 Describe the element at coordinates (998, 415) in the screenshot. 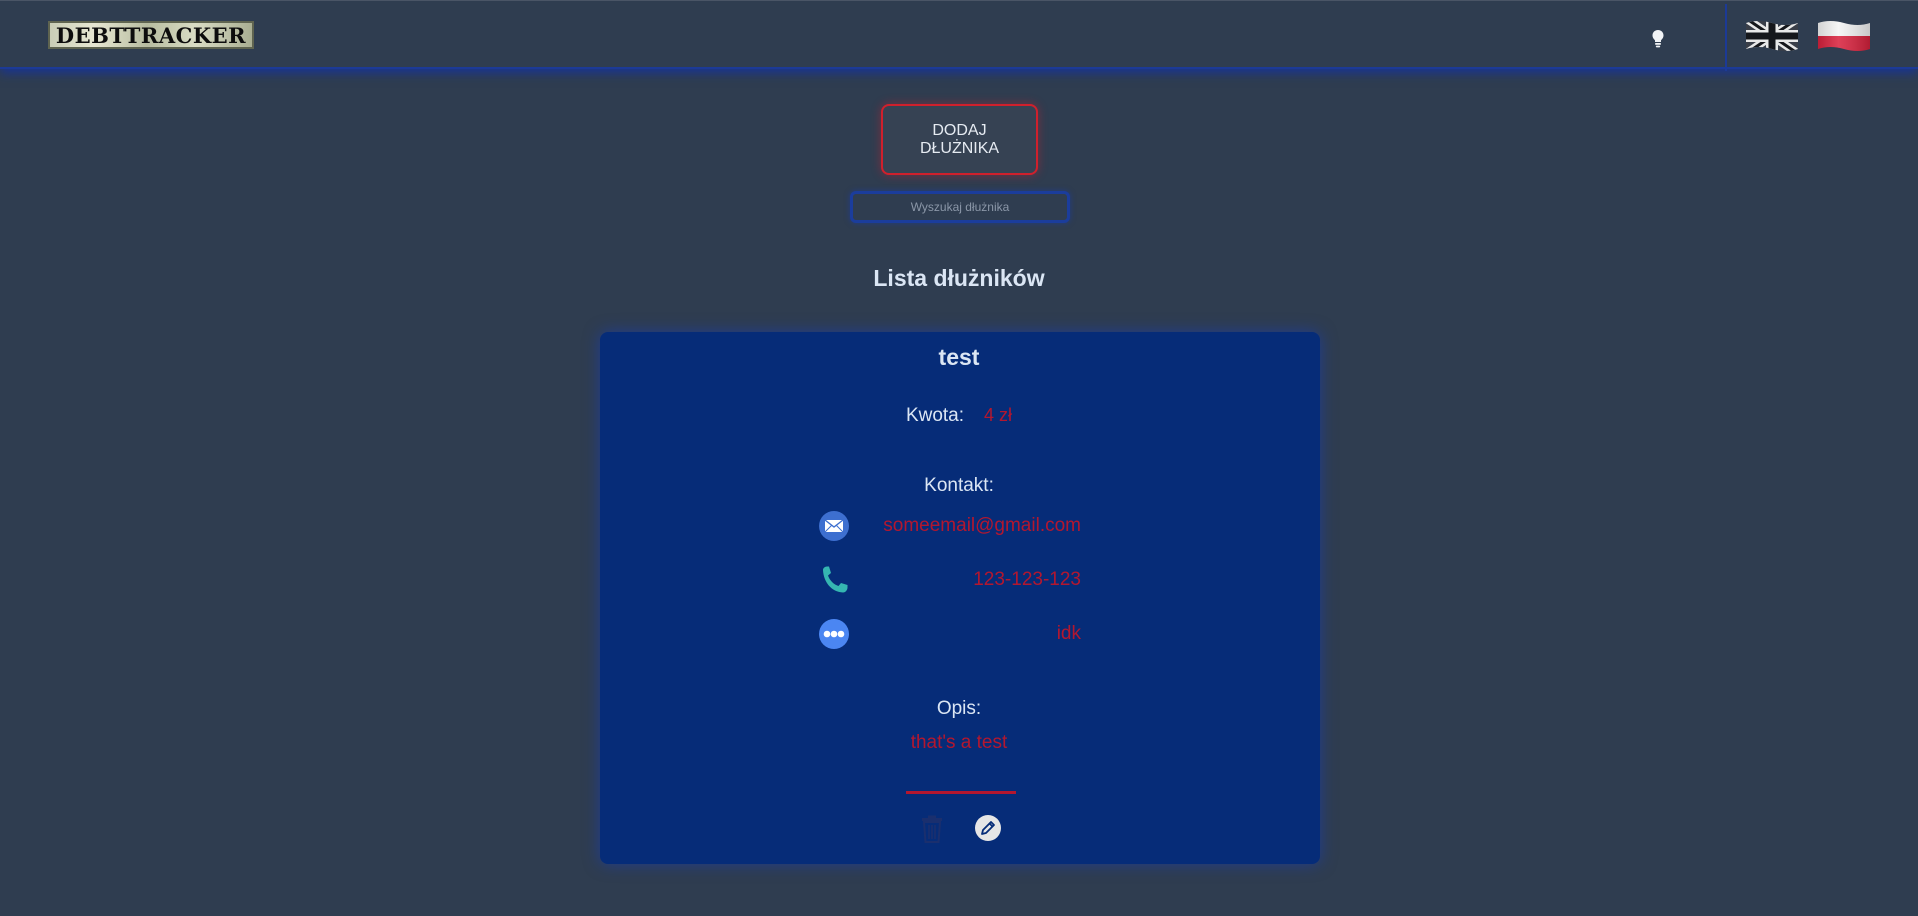

I see `amount-value: 4 zł` at that location.